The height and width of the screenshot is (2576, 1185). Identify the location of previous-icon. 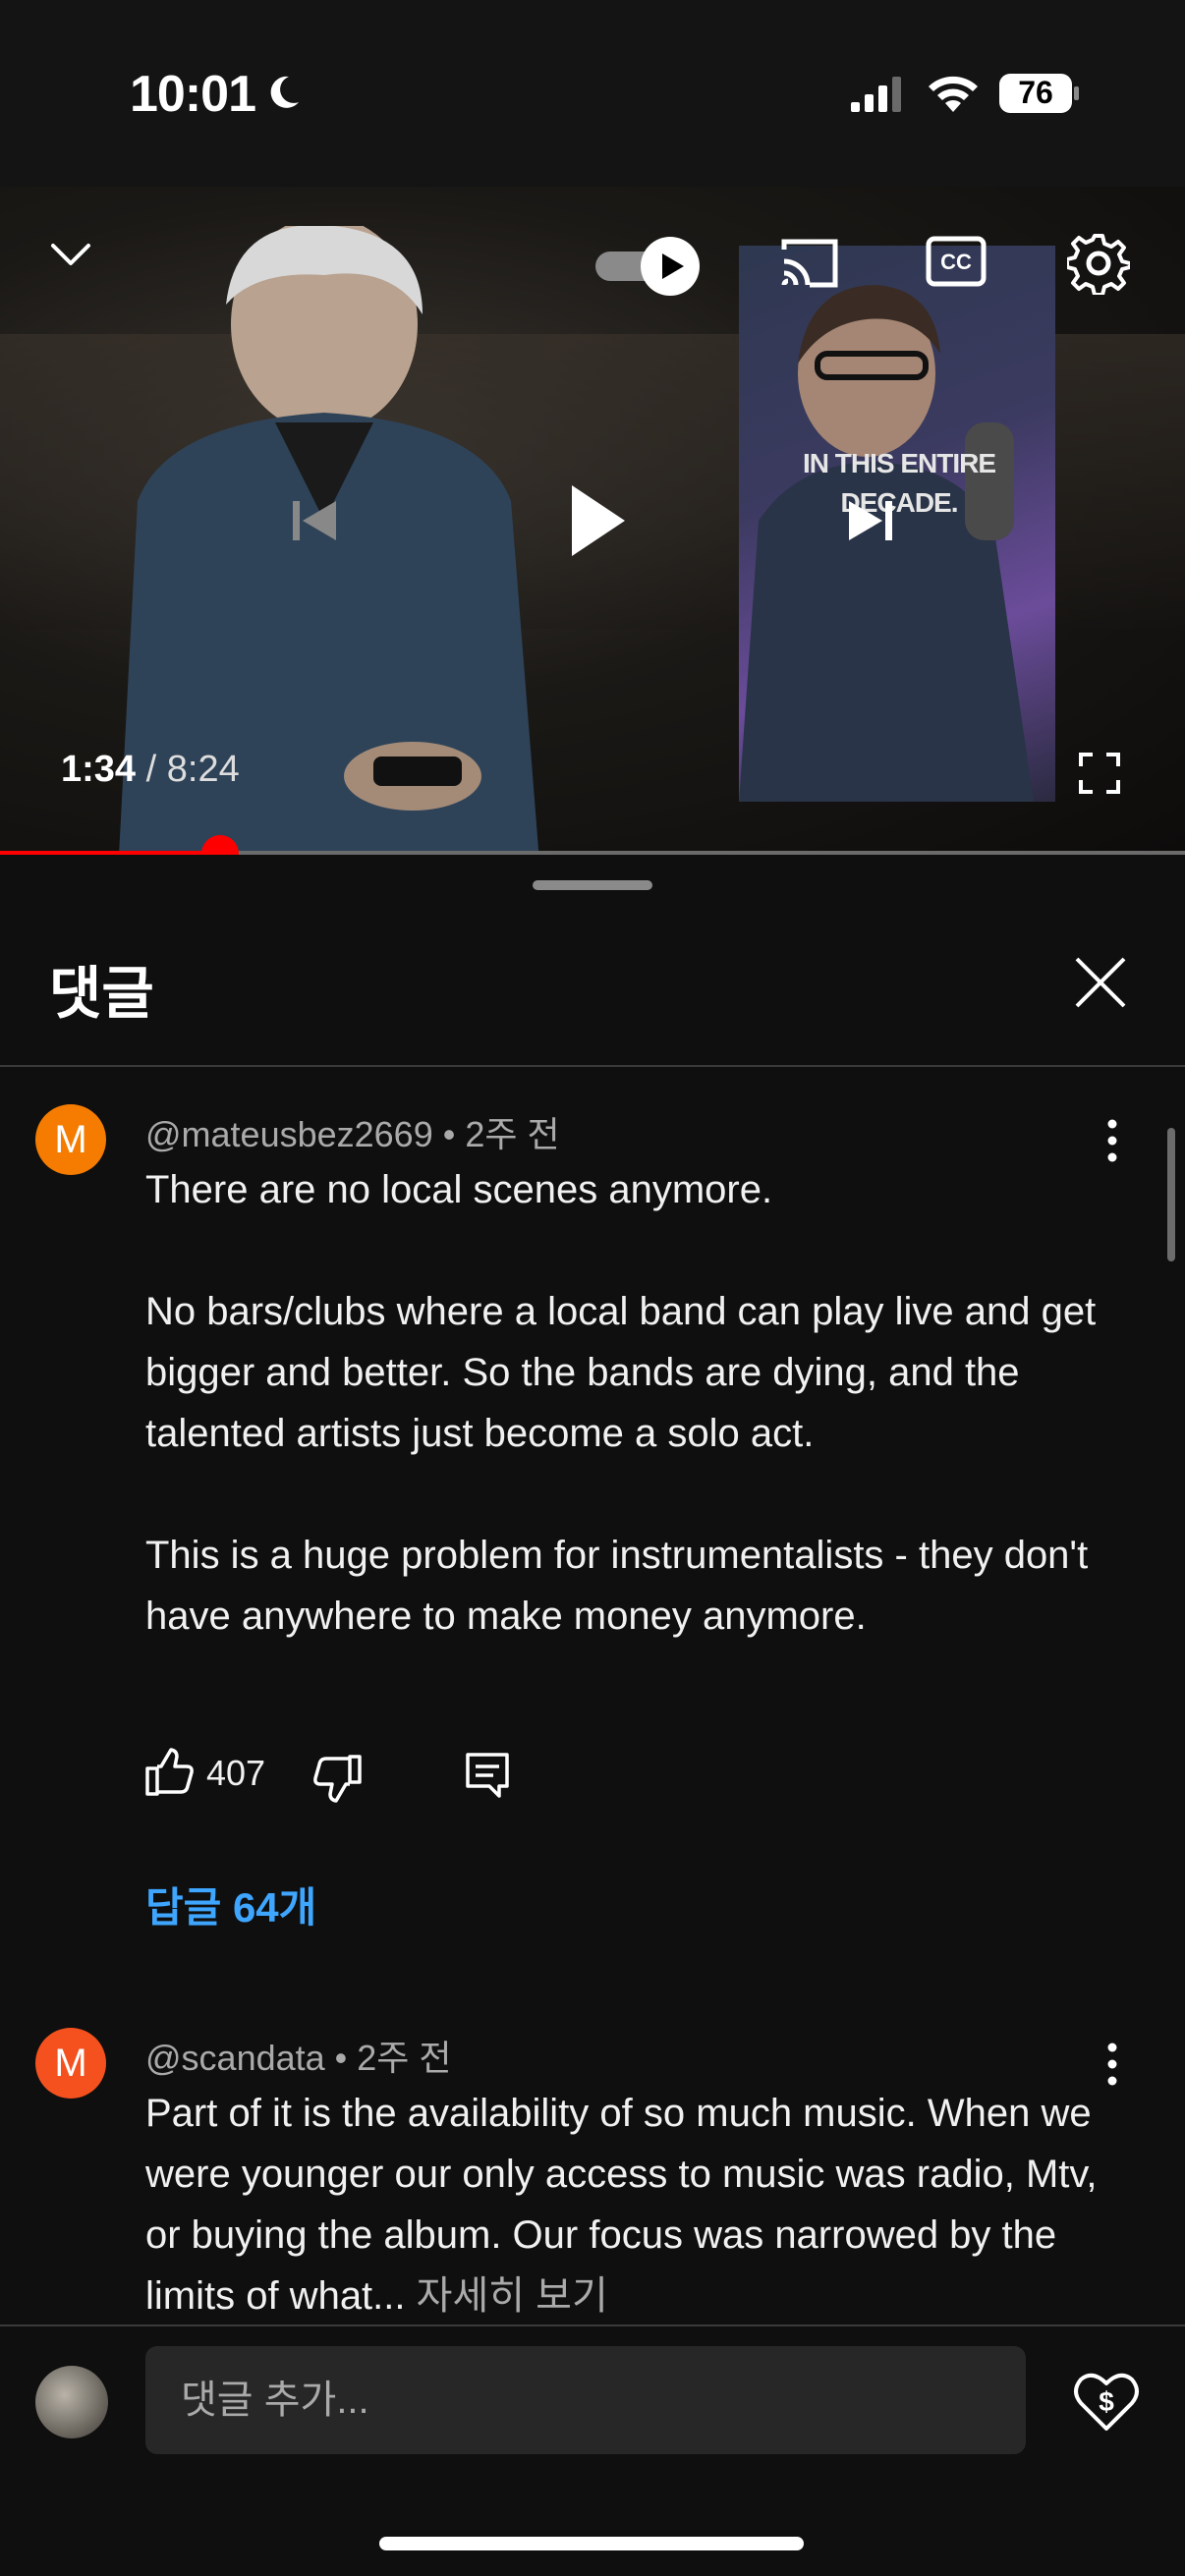
(315, 520).